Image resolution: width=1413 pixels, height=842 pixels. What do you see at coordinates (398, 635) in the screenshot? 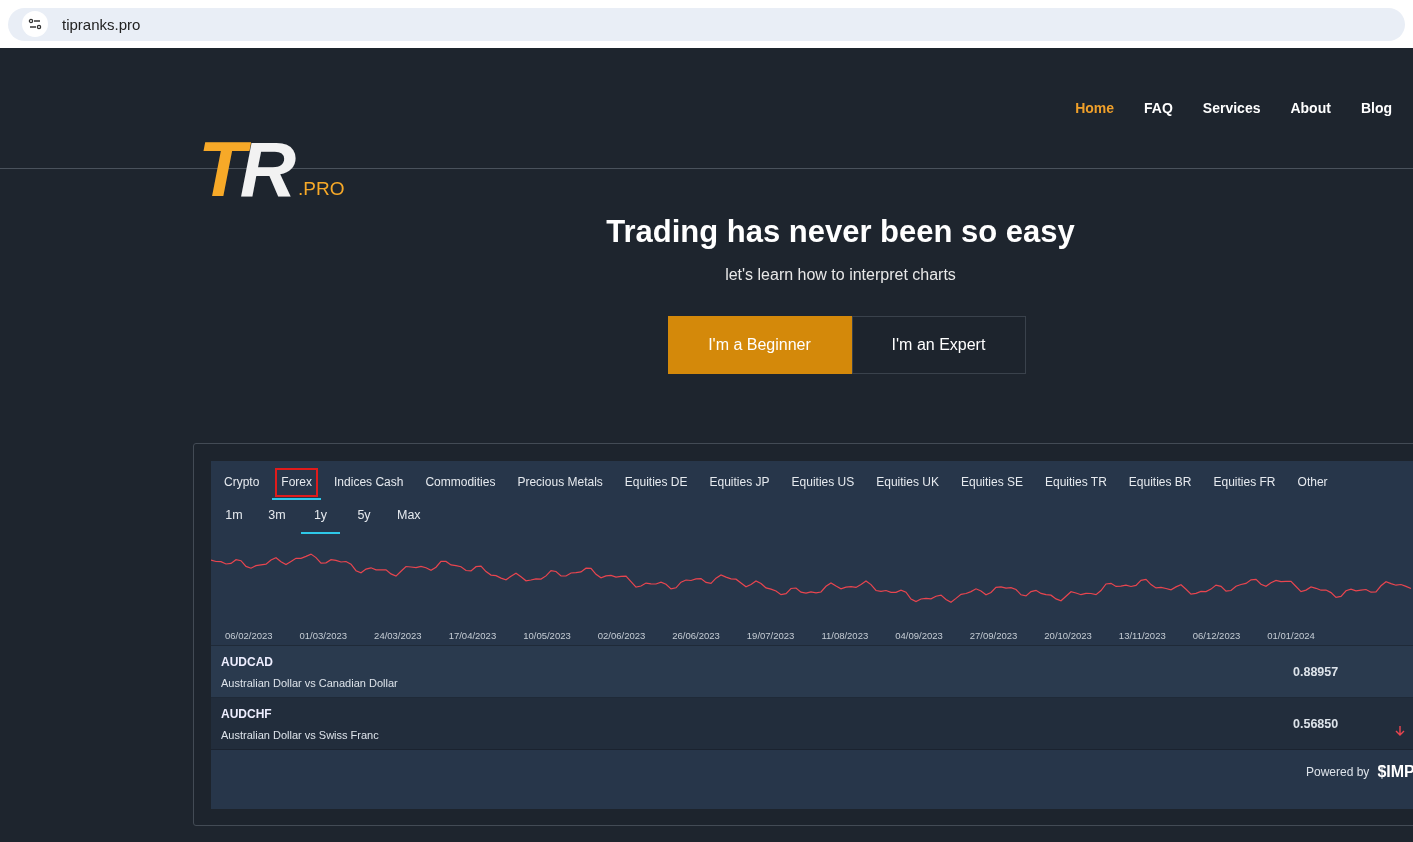
I see `date-label: 24/03/2023` at bounding box center [398, 635].